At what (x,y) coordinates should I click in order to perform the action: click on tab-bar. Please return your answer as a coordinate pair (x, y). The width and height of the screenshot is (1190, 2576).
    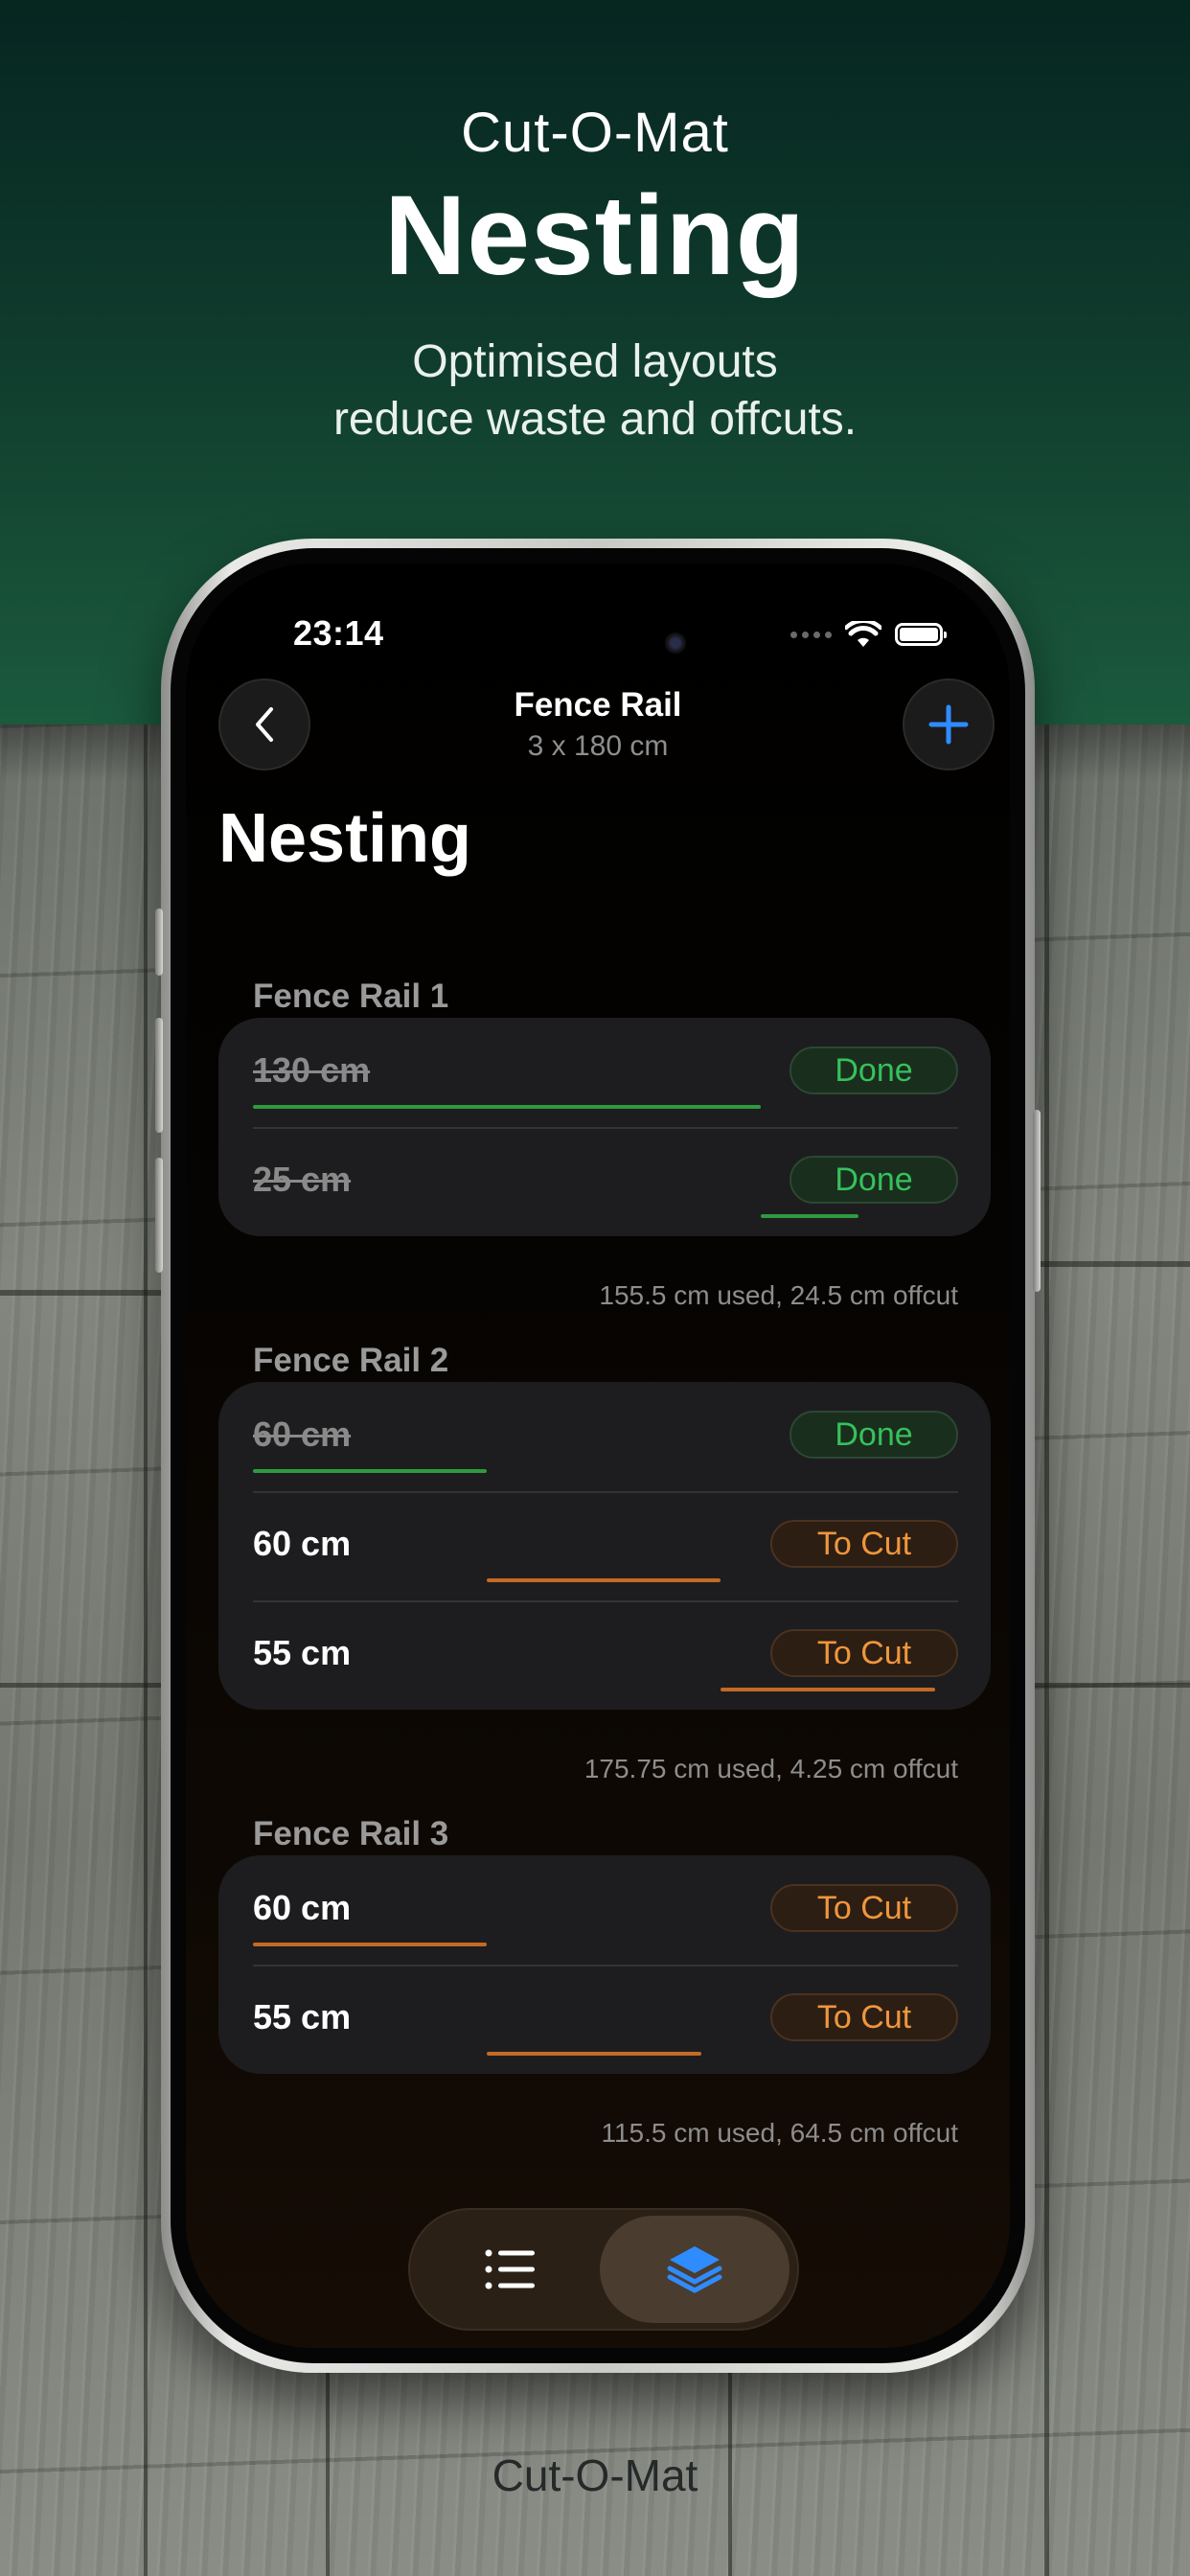
    Looking at the image, I should click on (604, 2269).